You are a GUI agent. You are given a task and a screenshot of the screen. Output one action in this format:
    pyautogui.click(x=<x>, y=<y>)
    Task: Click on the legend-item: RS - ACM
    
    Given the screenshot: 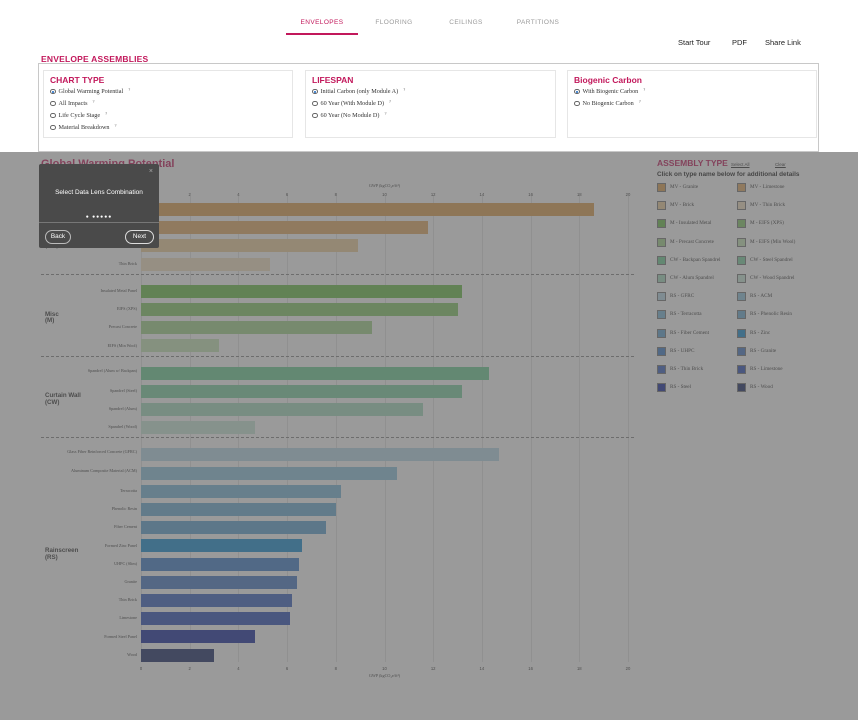 What is the action you would take?
    pyautogui.click(x=777, y=297)
    